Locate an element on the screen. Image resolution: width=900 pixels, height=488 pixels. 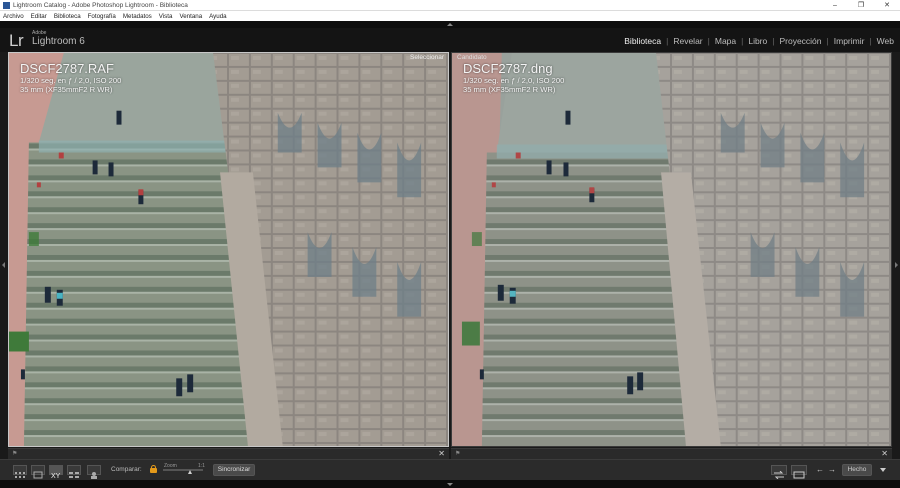
top-panel-toggle is located at coordinates (450, 24).